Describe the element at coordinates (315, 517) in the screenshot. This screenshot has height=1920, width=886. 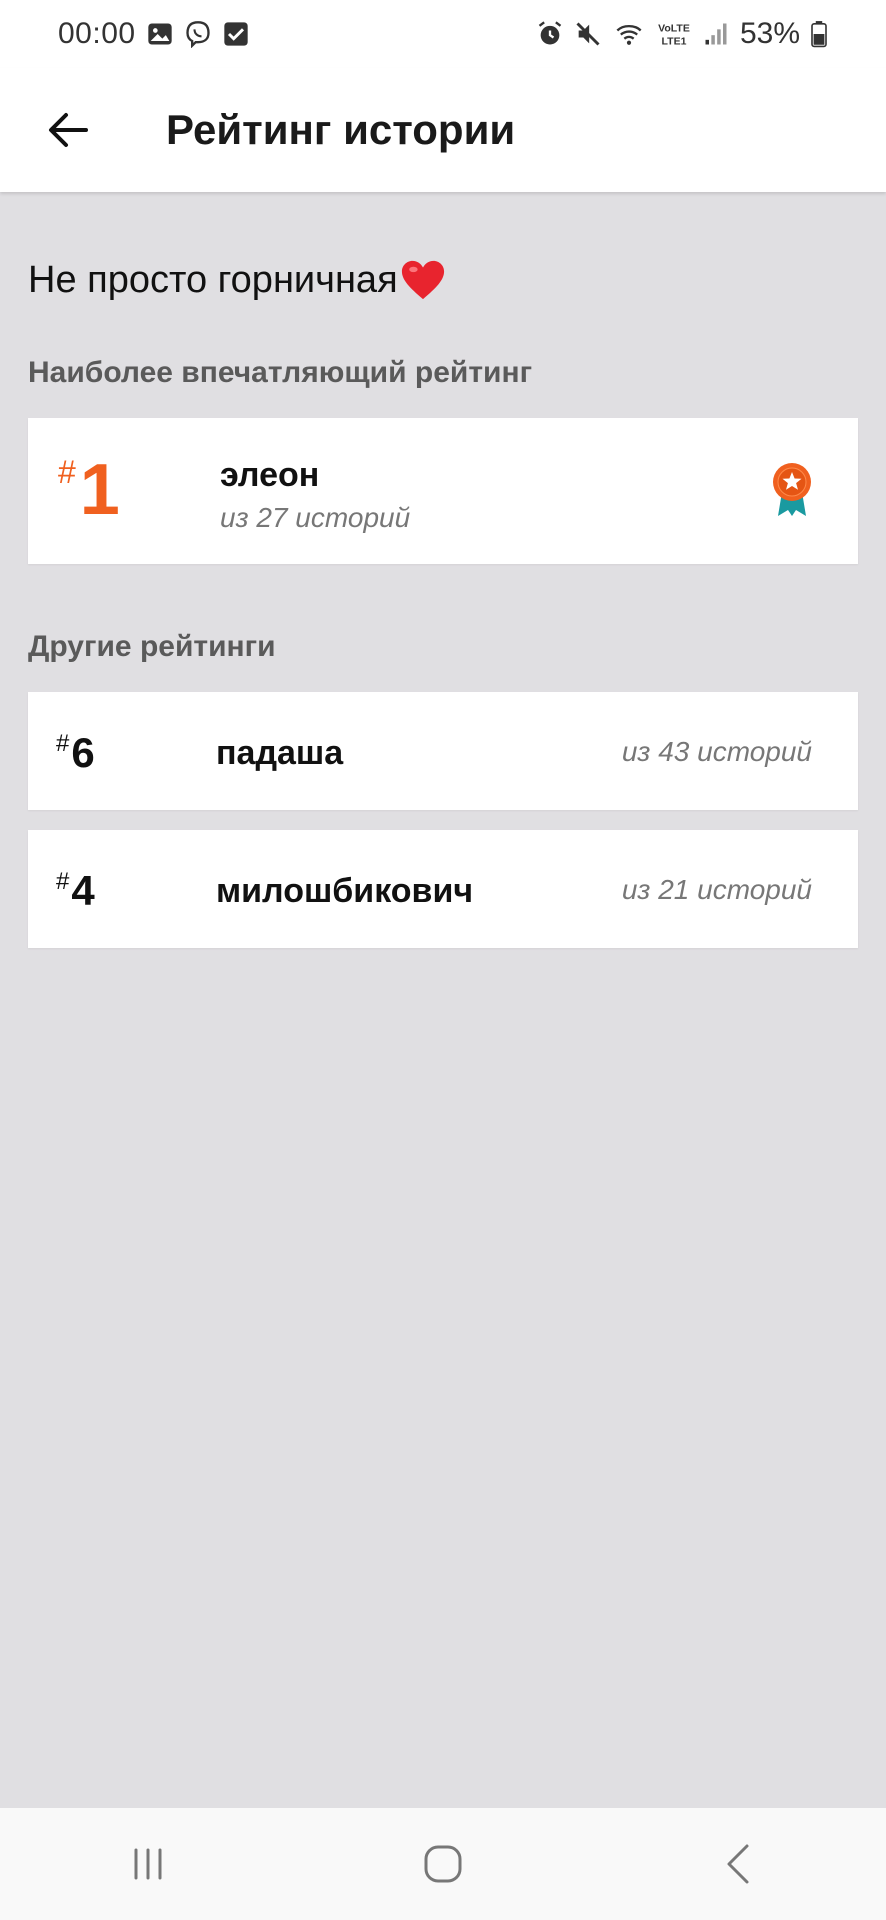
I see `rating-count: из 27 историй` at that location.